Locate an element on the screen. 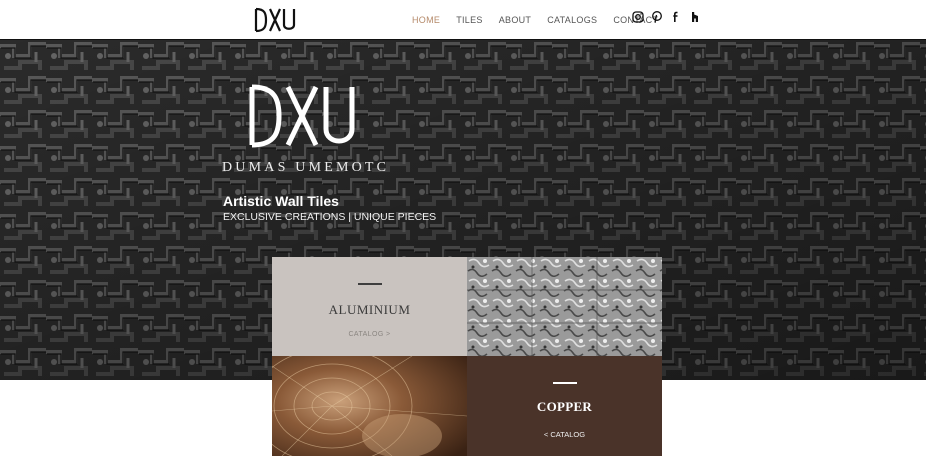 Image resolution: width=926 pixels, height=460 pixels. aluminium-catalog-link: CATALOG > is located at coordinates (369, 334).